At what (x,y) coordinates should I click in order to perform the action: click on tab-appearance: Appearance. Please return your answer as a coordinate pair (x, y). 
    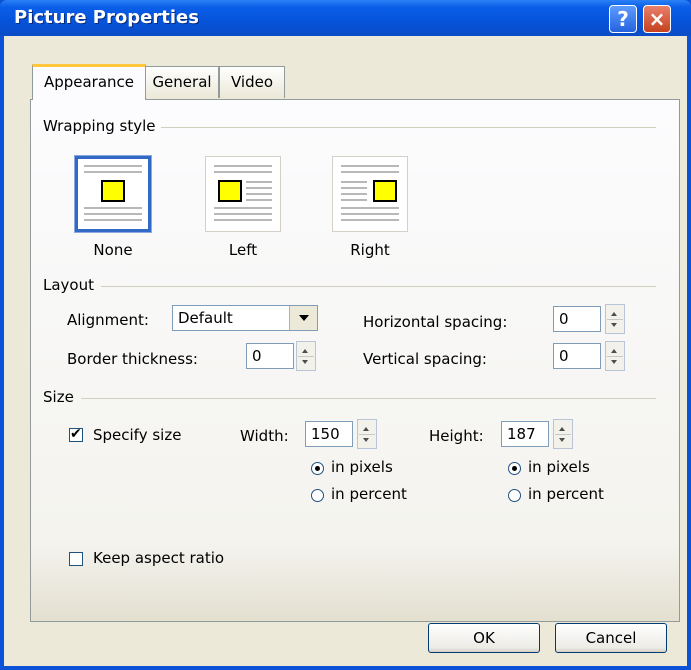
    Looking at the image, I should click on (89, 82).